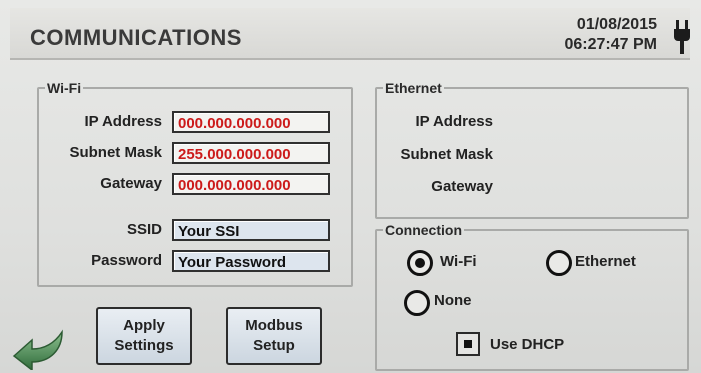 This screenshot has width=701, height=373. Describe the element at coordinates (126, 260) in the screenshot. I see `password-label: Password` at that location.